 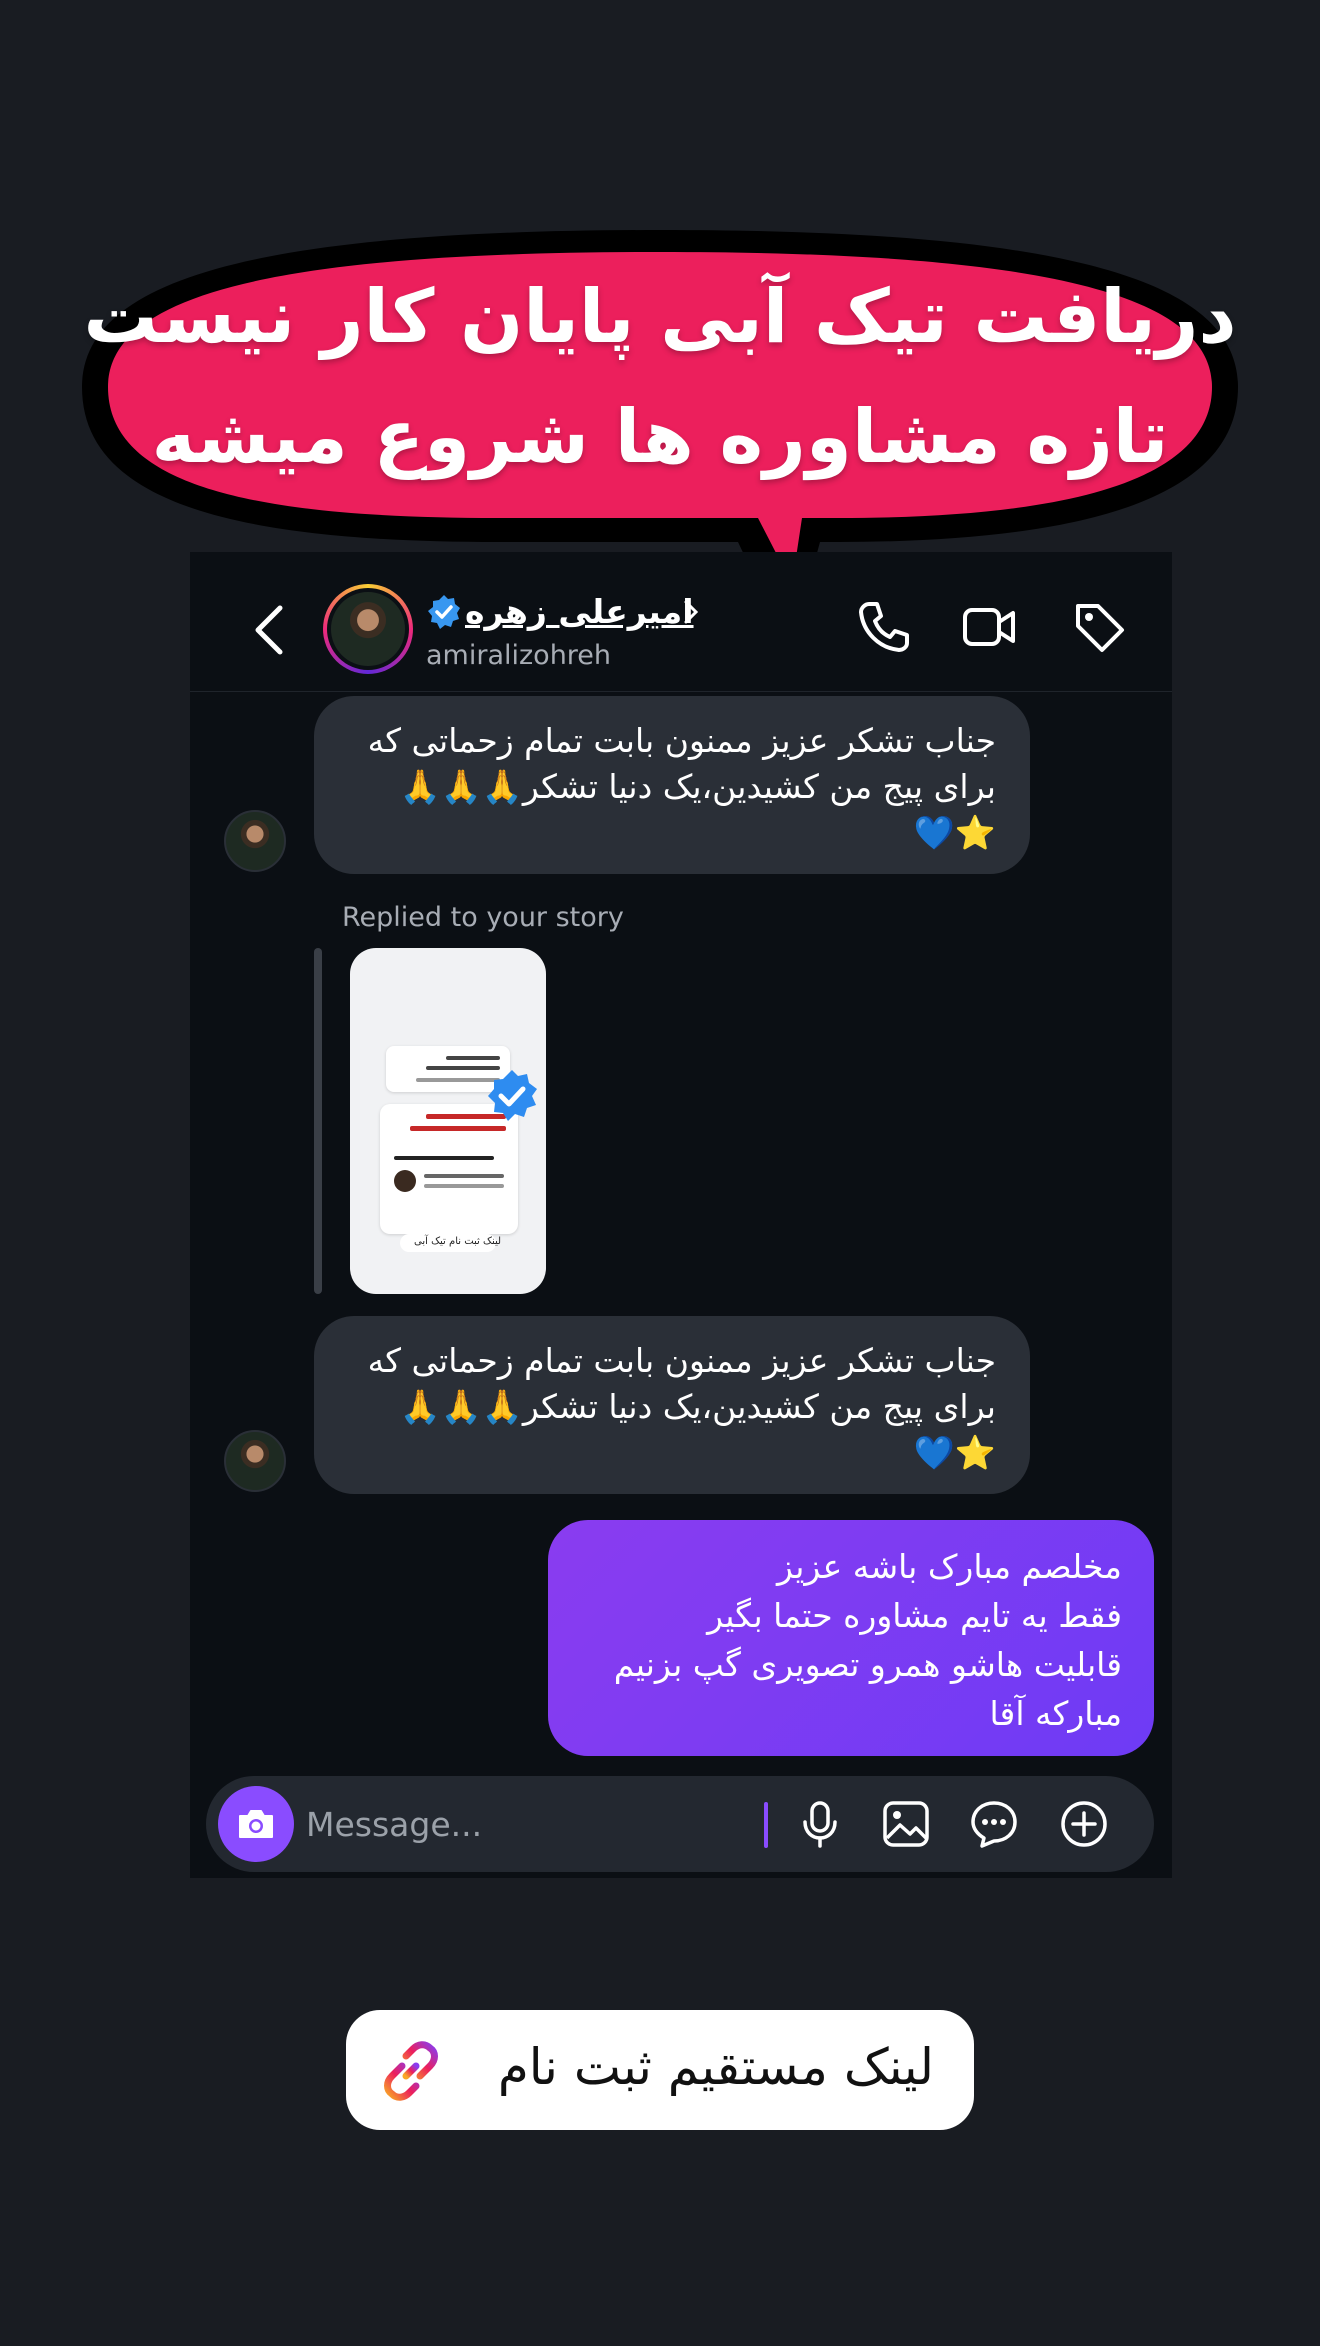 I want to click on message-input, so click(x=516, y=1824).